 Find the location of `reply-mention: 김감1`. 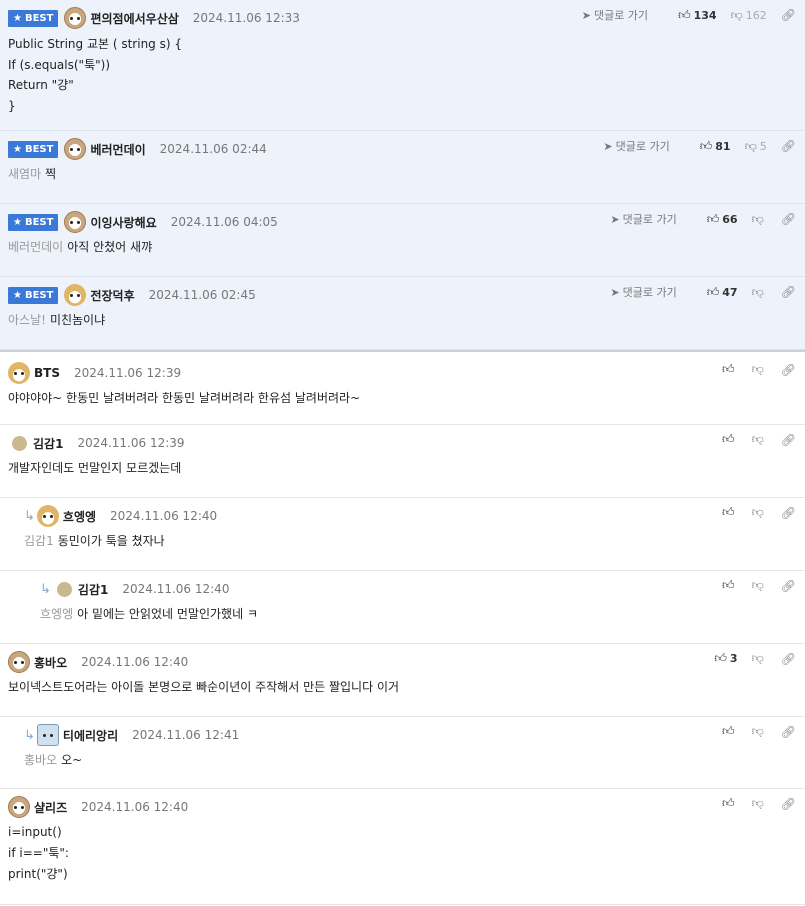

reply-mention: 김감1 is located at coordinates (39, 541).